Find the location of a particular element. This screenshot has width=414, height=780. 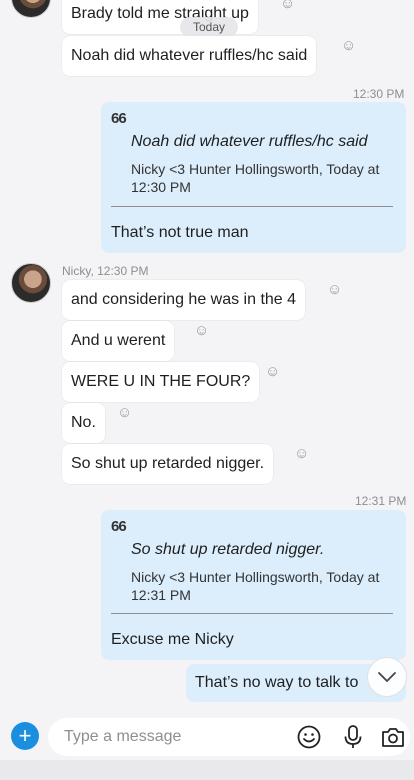

message-bubble: So shut up retarded nigger. is located at coordinates (168, 464).